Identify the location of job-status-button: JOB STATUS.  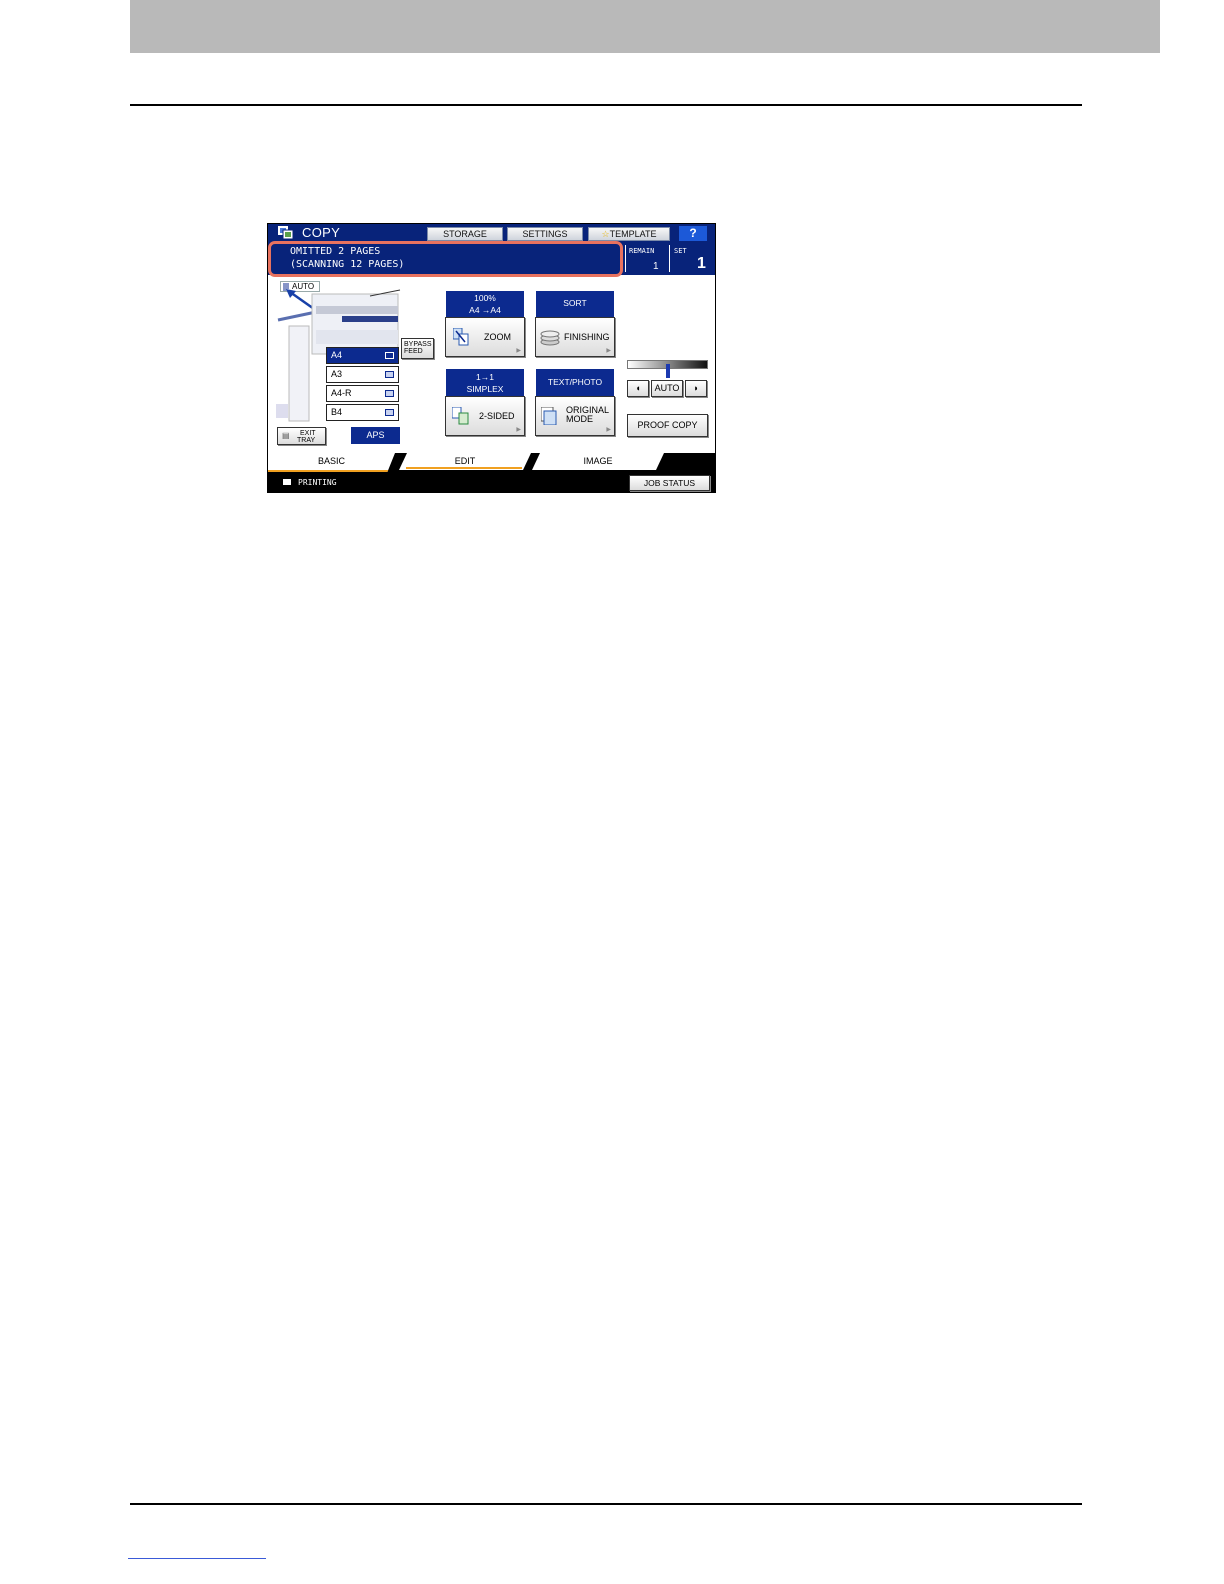
(669, 483).